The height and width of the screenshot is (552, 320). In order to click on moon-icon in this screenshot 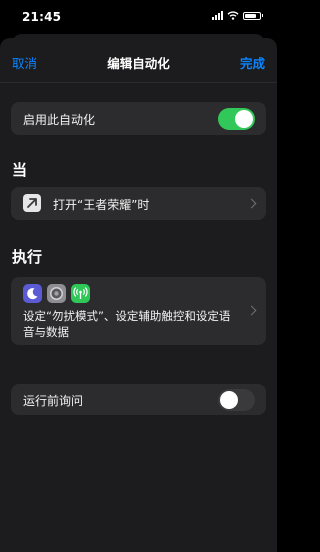, I will do `click(32, 293)`.